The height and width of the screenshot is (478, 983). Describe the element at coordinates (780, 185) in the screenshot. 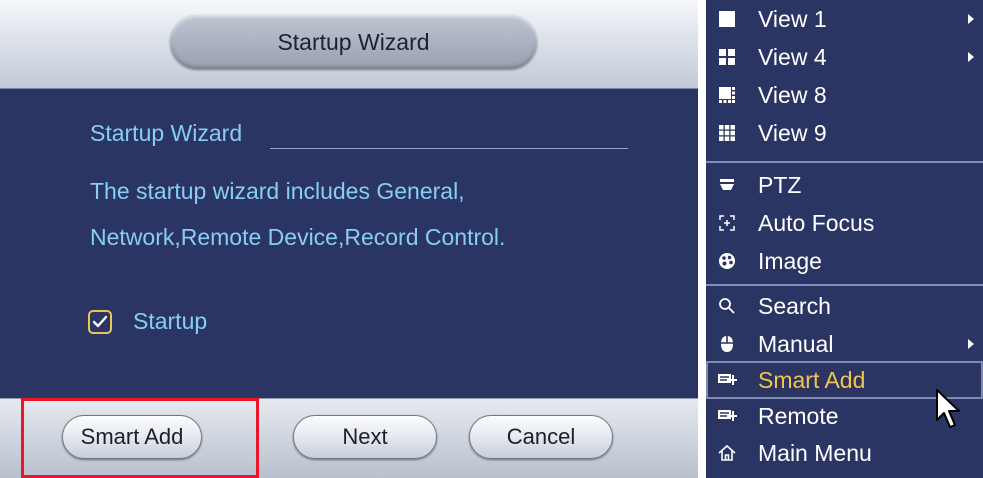

I see `menu-item-label: PTZ` at that location.